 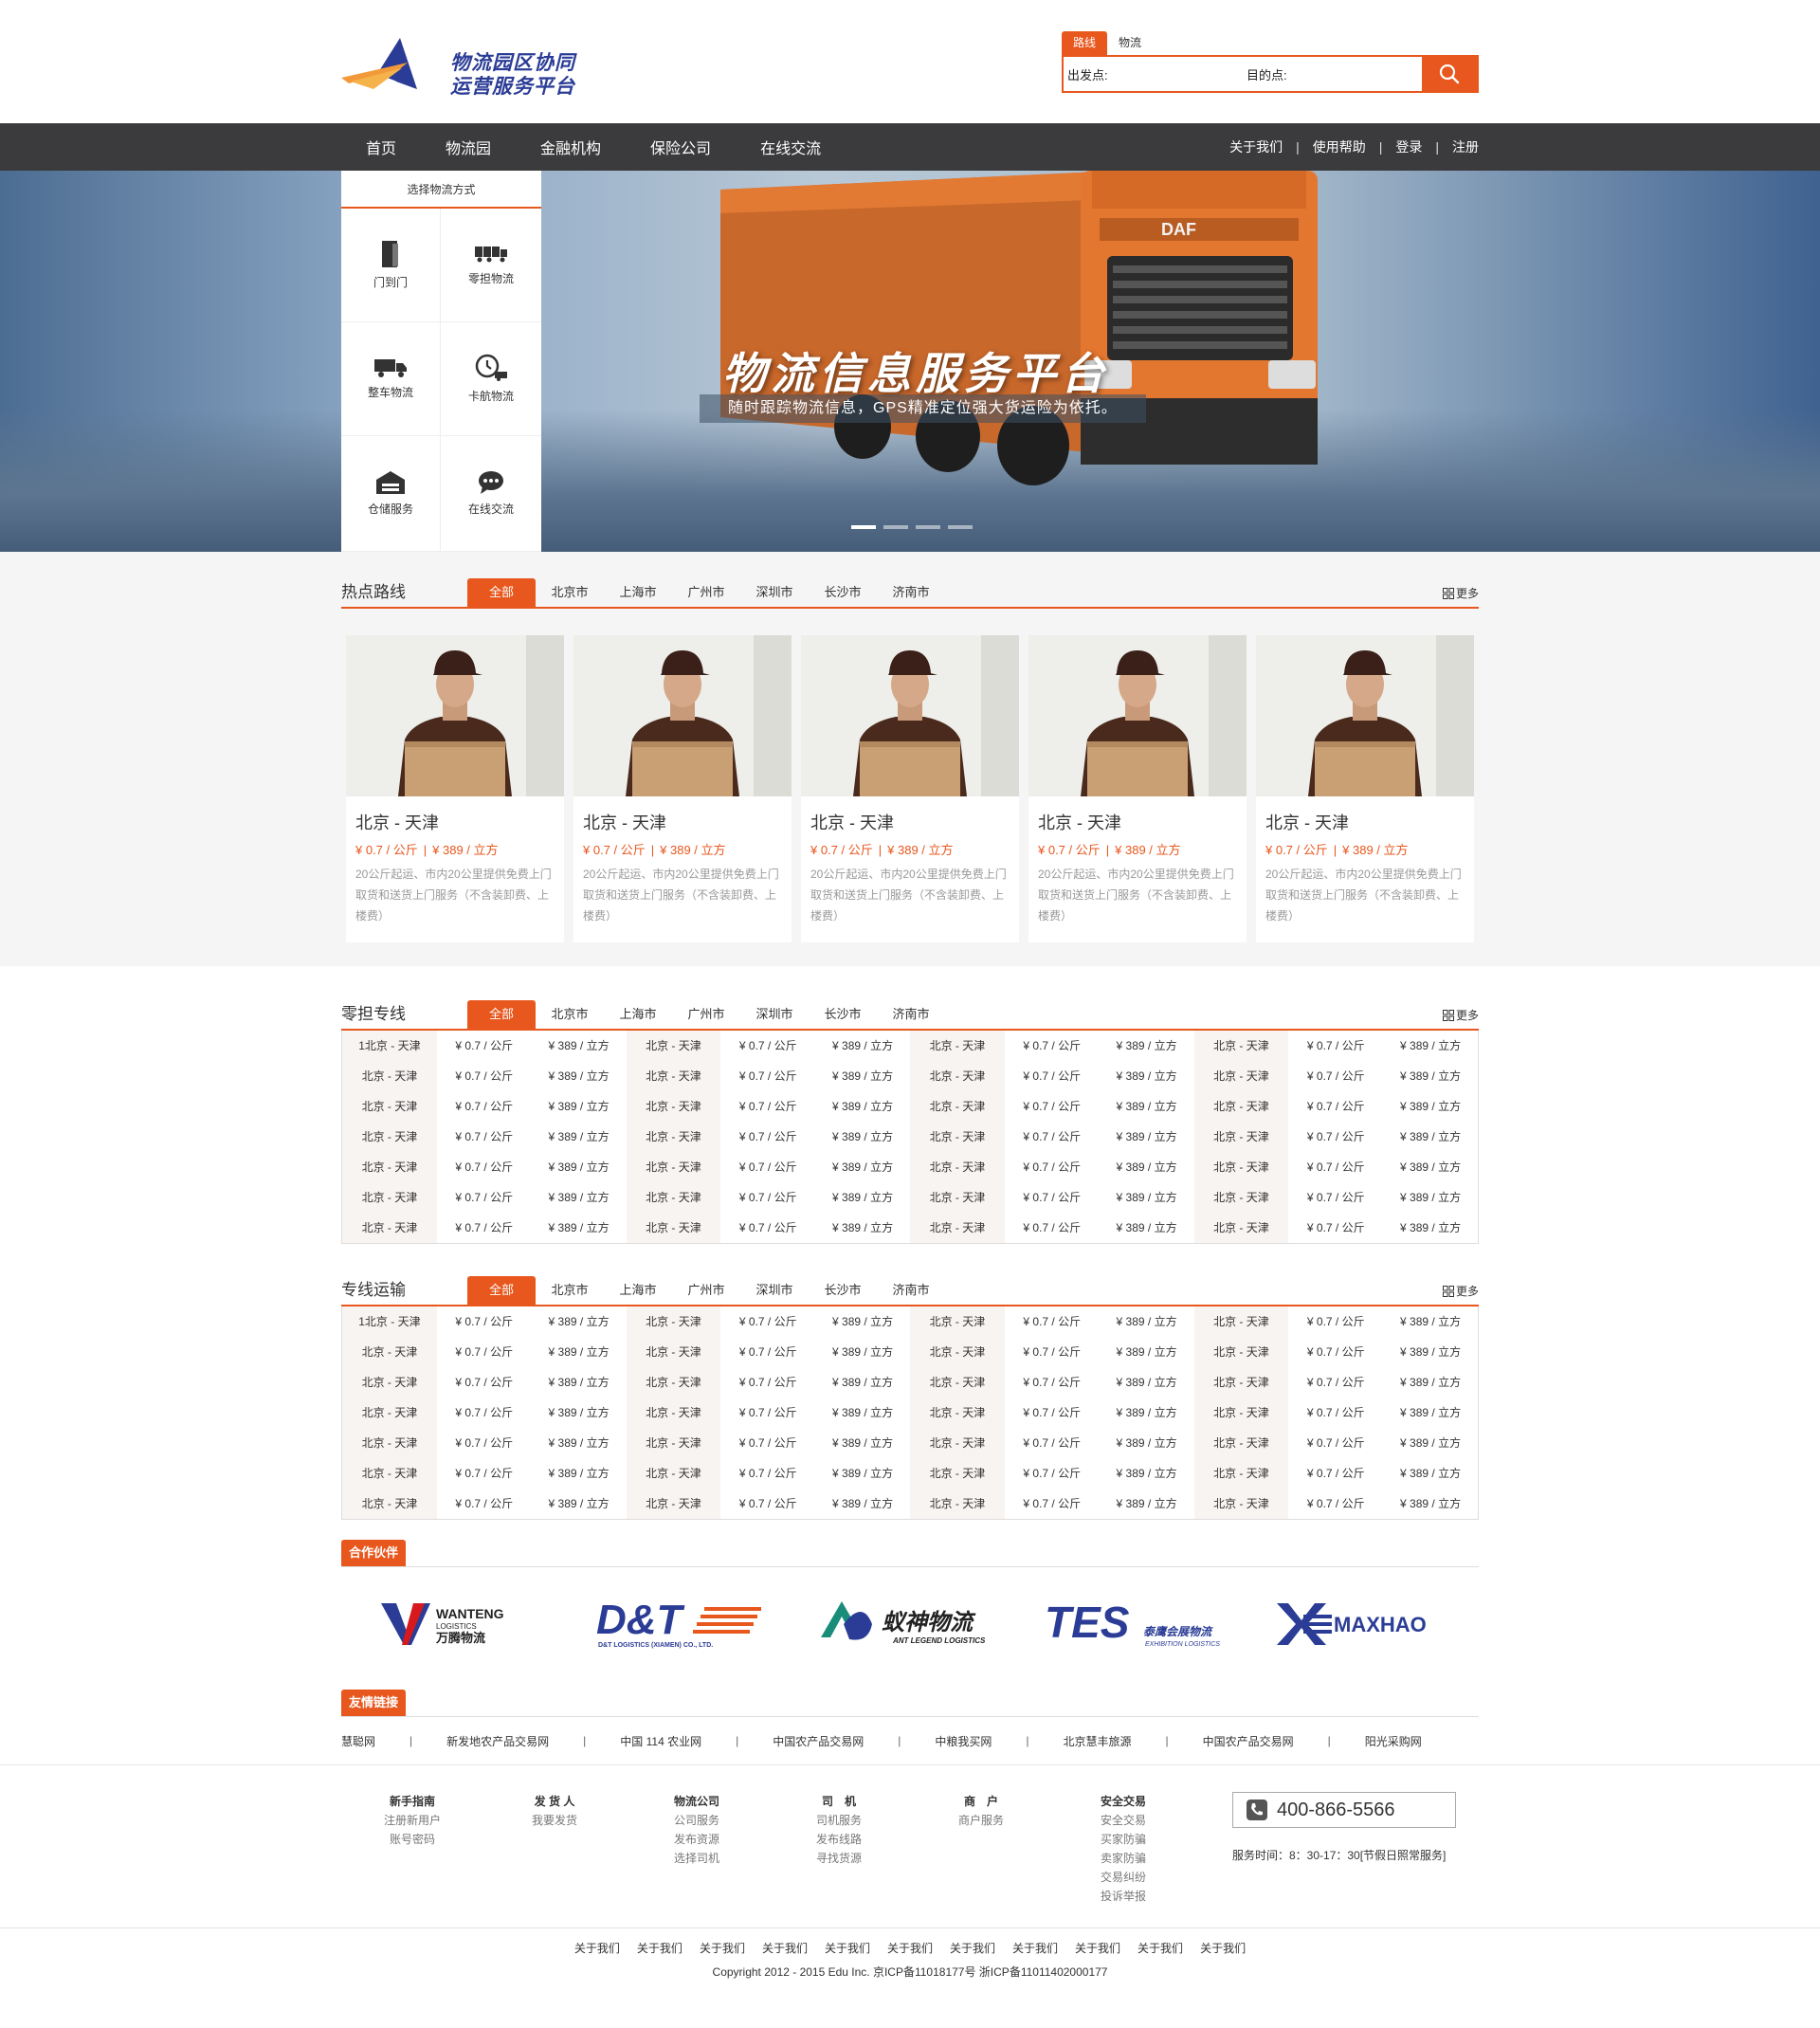 What do you see at coordinates (1098, 1741) in the screenshot?
I see `friend-link: 北京慧丰旅源` at bounding box center [1098, 1741].